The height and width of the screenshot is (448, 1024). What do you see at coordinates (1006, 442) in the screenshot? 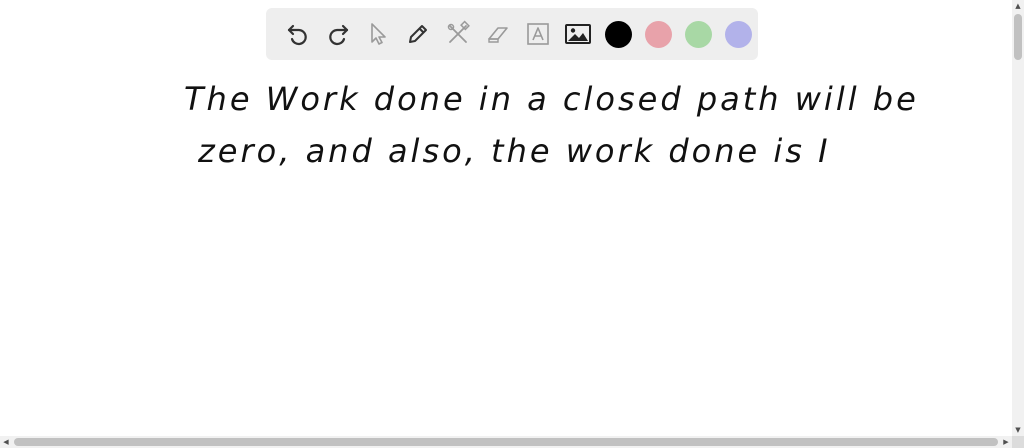
I see `scroll-right-arrow-icon: ▶` at bounding box center [1006, 442].